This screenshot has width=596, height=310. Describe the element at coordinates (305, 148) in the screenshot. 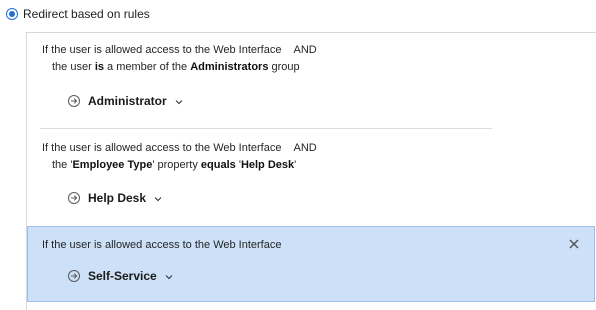

I see `rule-2-conjunction: AND` at that location.